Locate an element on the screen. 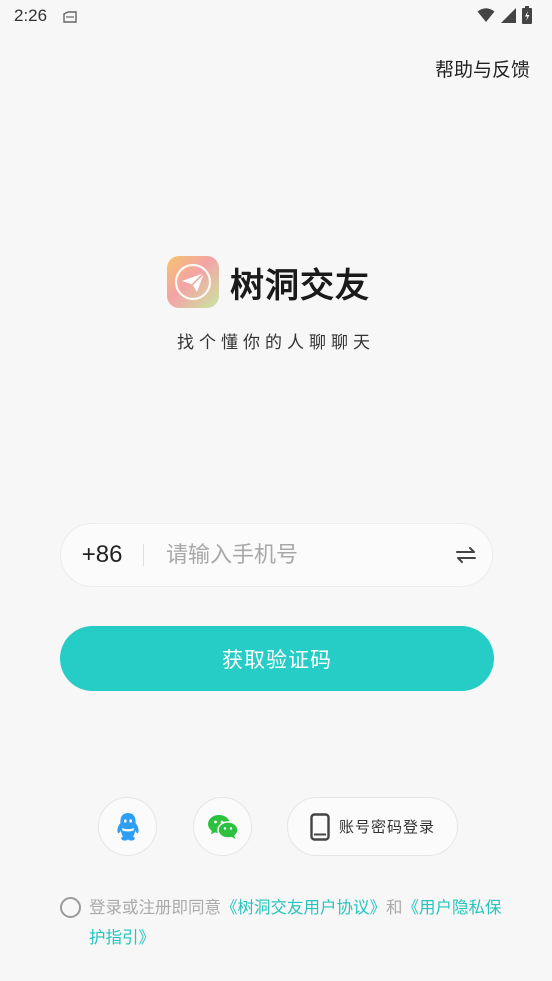 This screenshot has width=552, height=981. user-agreement-link: 《树洞交友用户协议》 is located at coordinates (303, 907).